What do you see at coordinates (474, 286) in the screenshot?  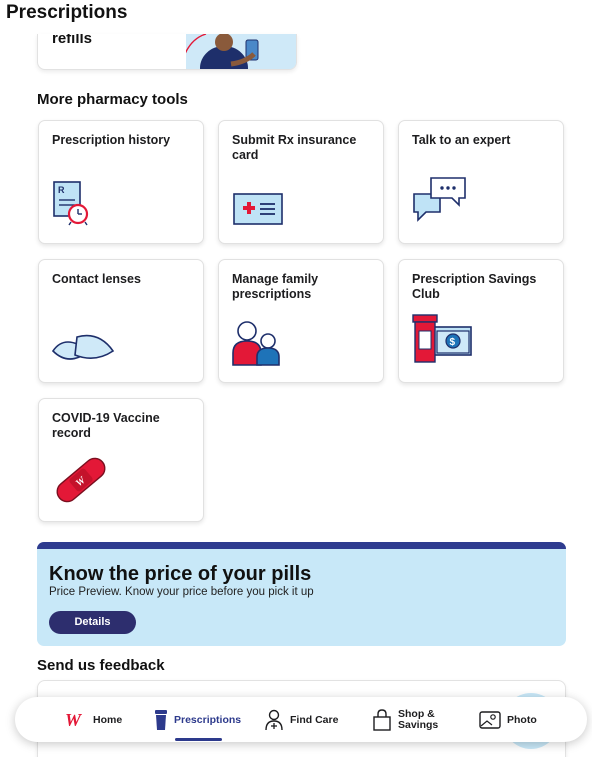 I see `tile-label: Prescription Savings Club` at bounding box center [474, 286].